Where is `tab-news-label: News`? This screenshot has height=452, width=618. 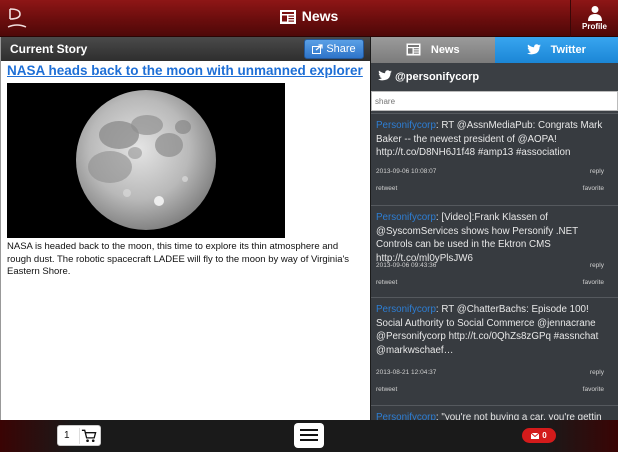 tab-news-label: News is located at coordinates (445, 50).